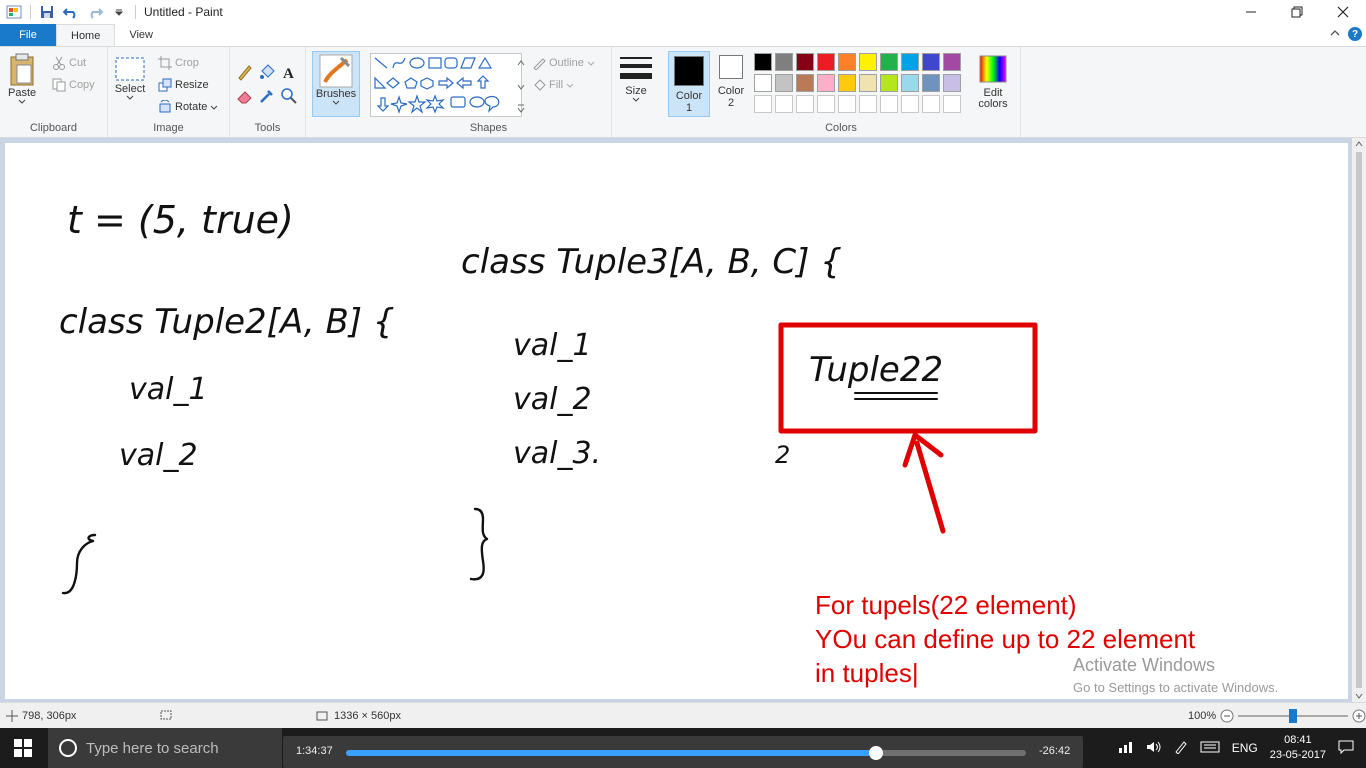 Image resolution: width=1366 pixels, height=768 pixels. I want to click on minimize-button, so click(1251, 12).